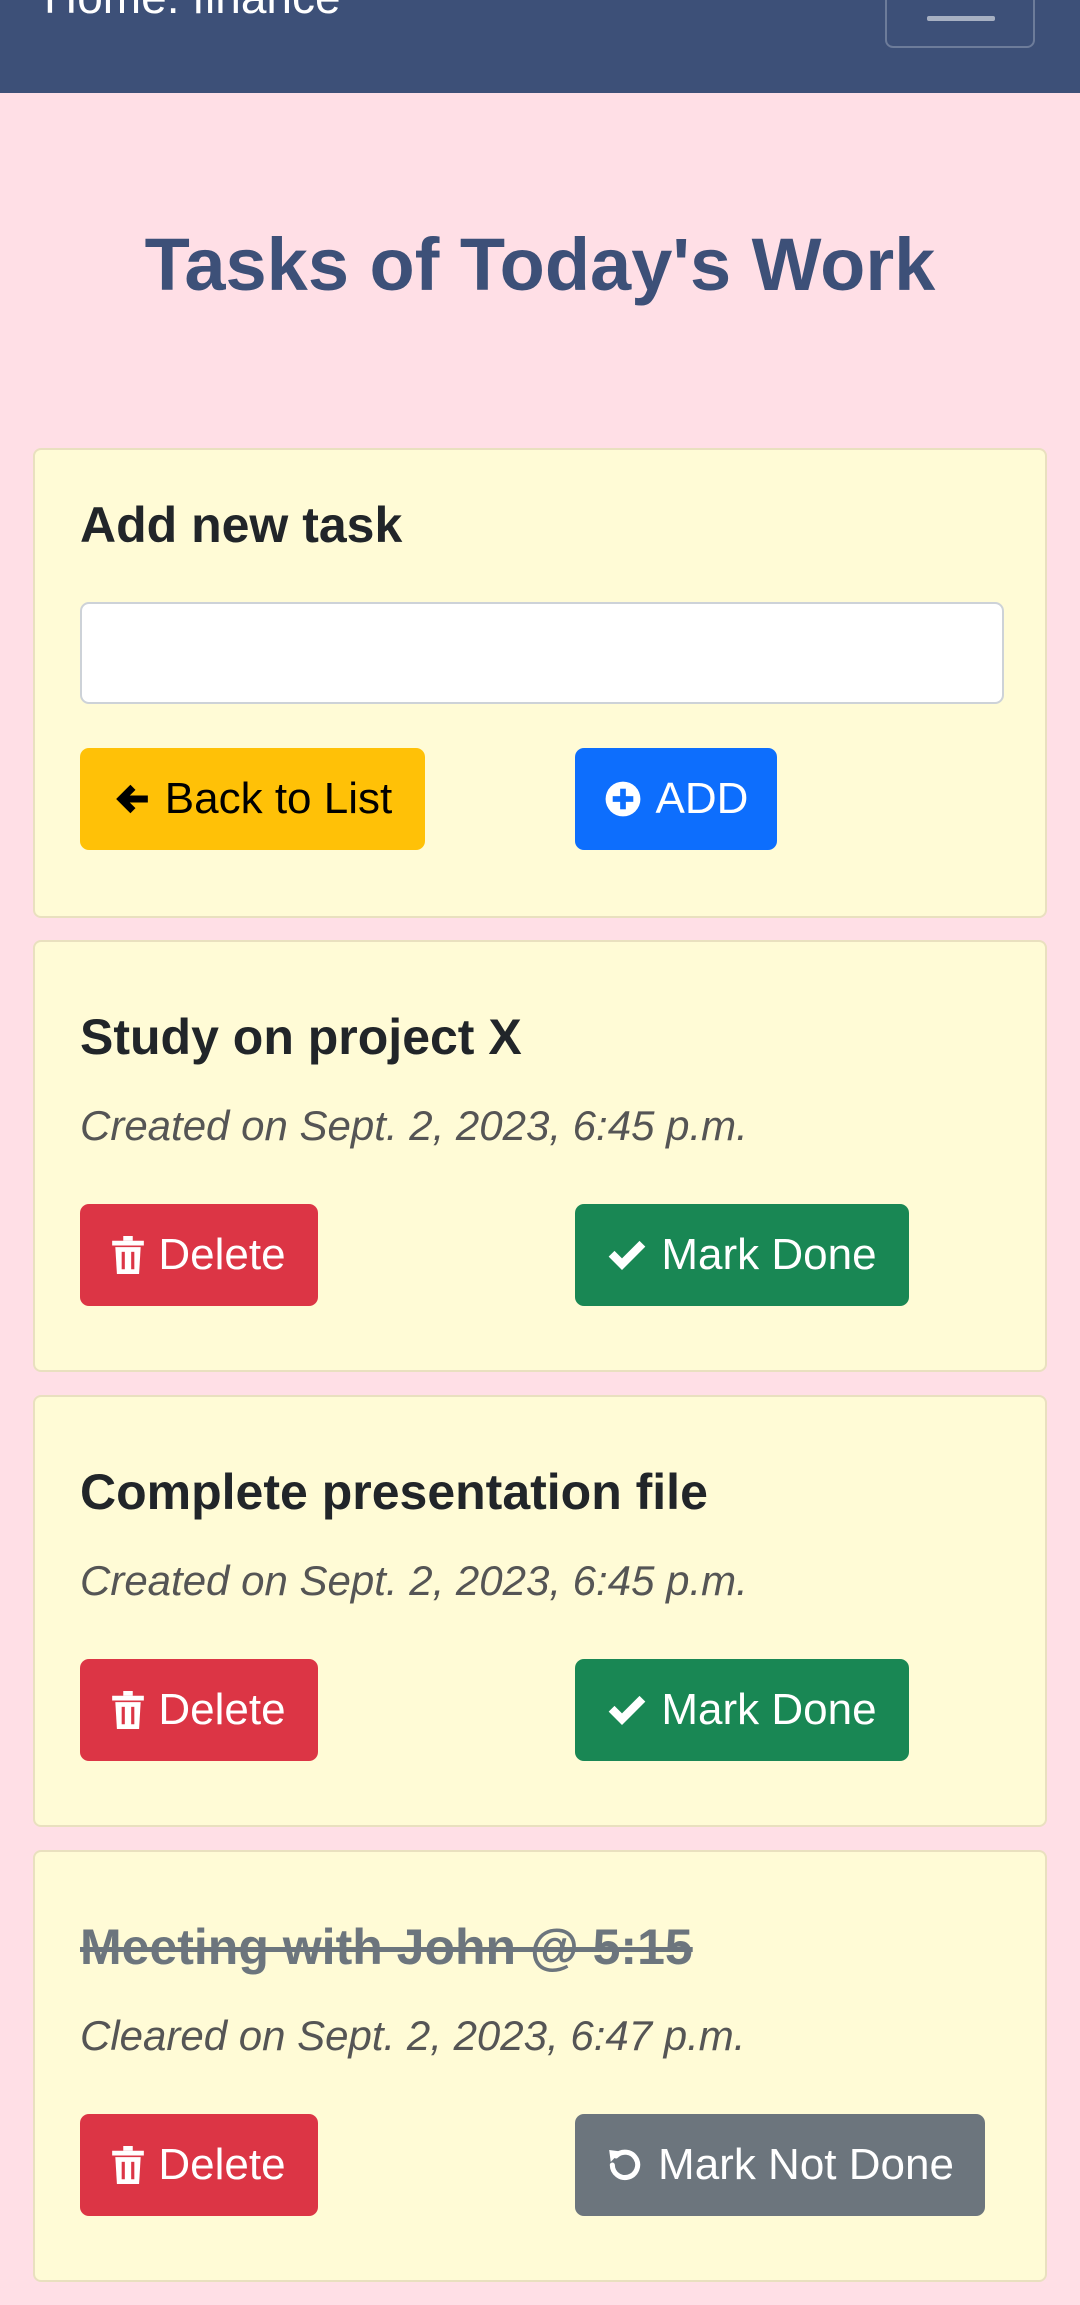 Image resolution: width=1080 pixels, height=2305 pixels. I want to click on task-title: Study on project X, so click(301, 1037).